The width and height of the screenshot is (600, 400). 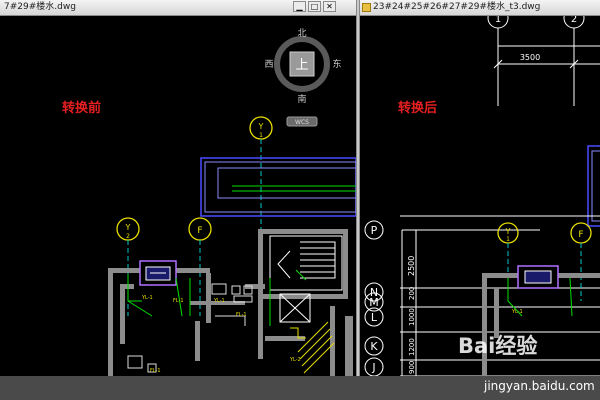 I want to click on blue-beam-outline, so click(x=278, y=187).